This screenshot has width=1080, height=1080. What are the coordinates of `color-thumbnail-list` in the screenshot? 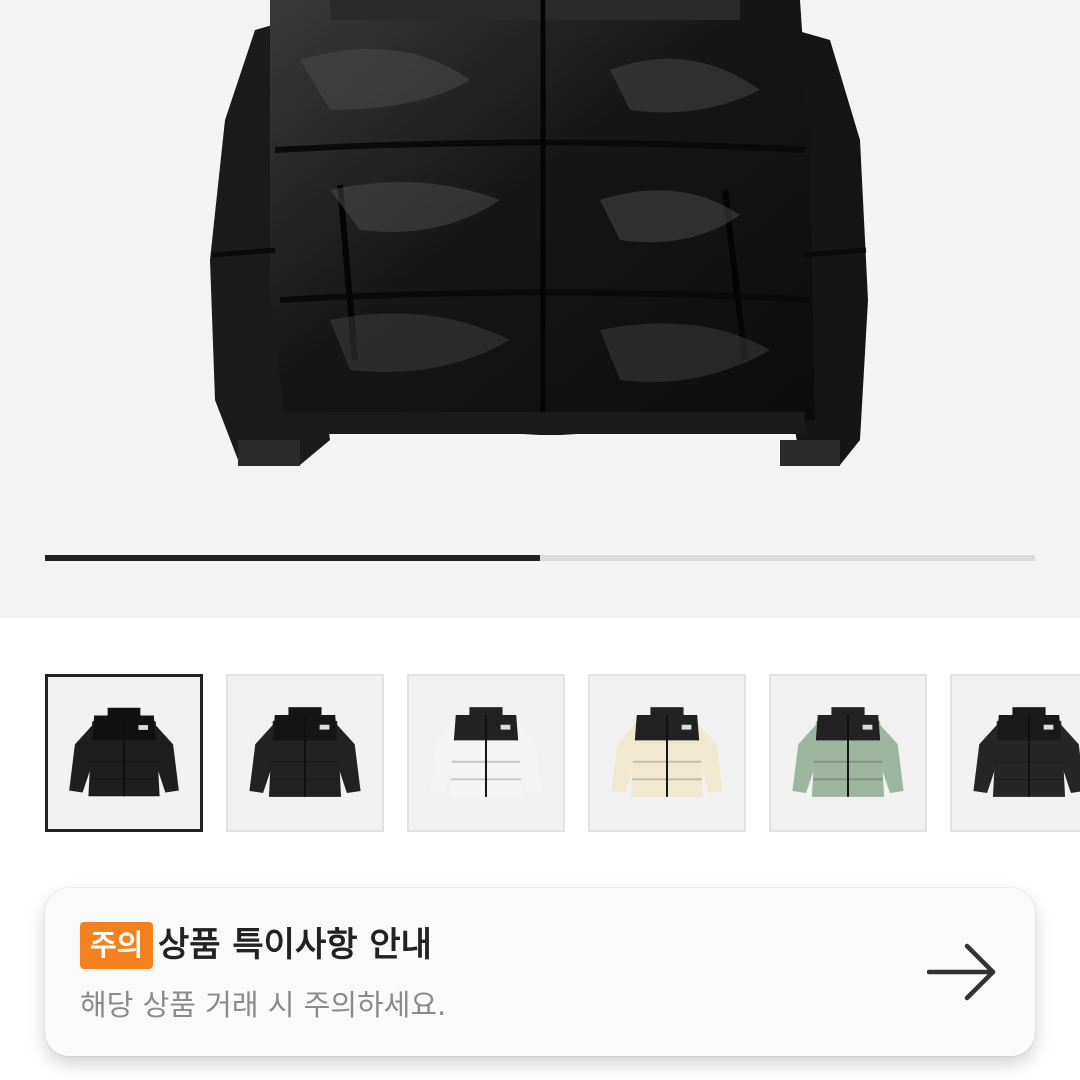 It's located at (562, 753).